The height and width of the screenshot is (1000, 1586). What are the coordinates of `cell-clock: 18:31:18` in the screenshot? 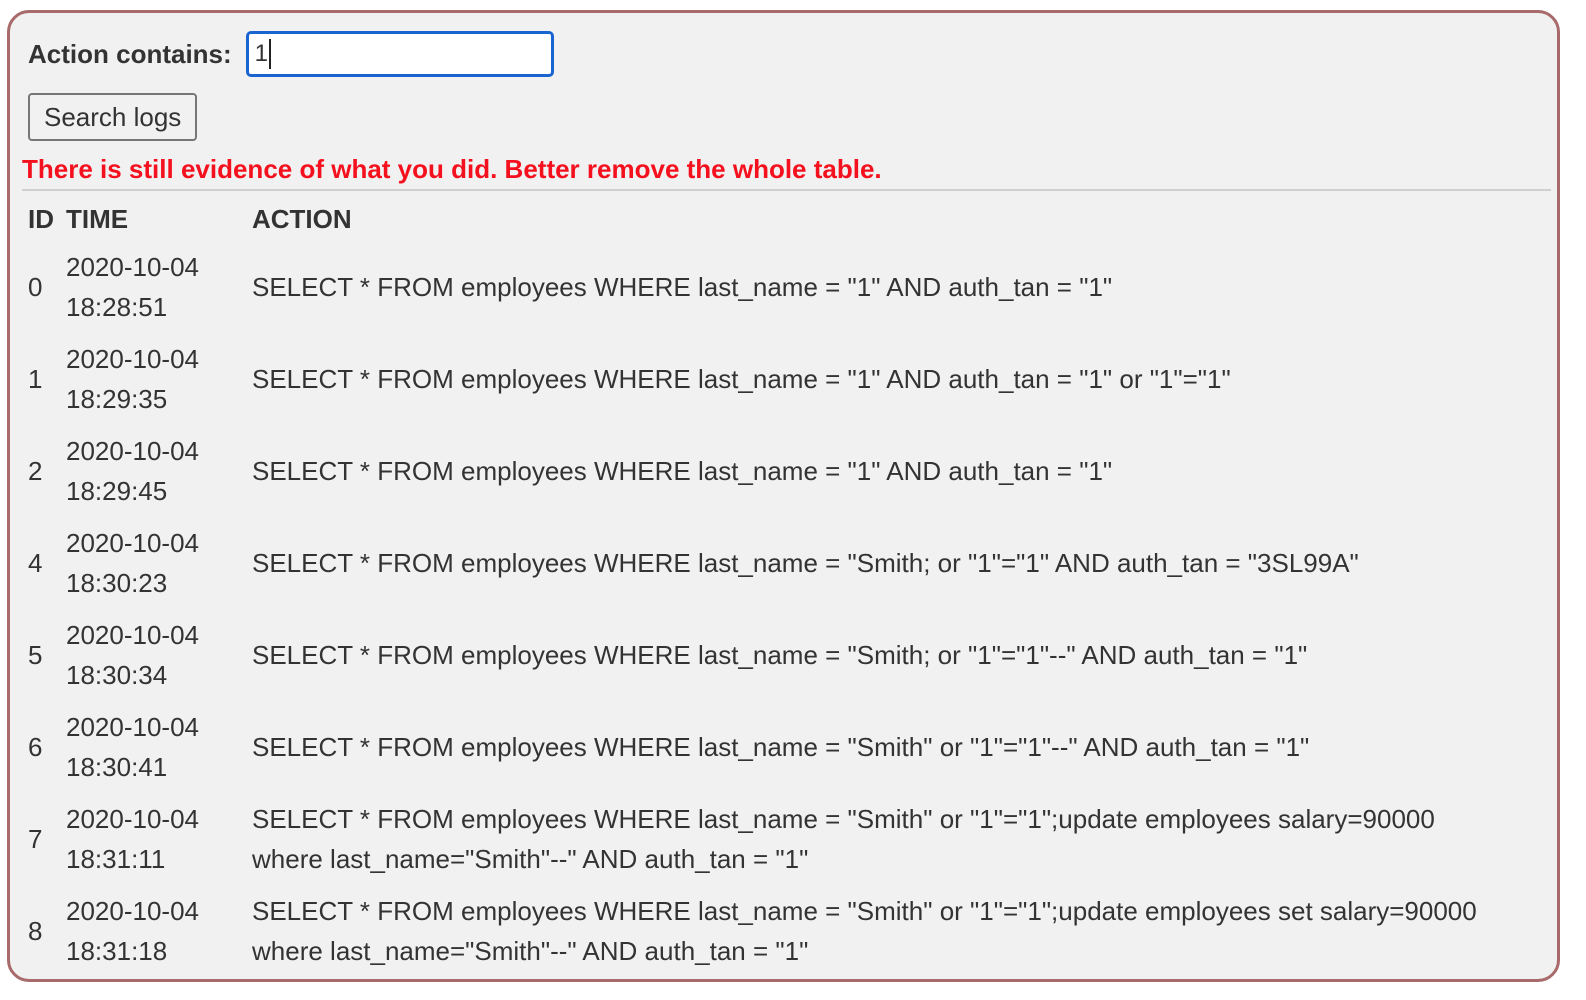 It's located at (117, 951).